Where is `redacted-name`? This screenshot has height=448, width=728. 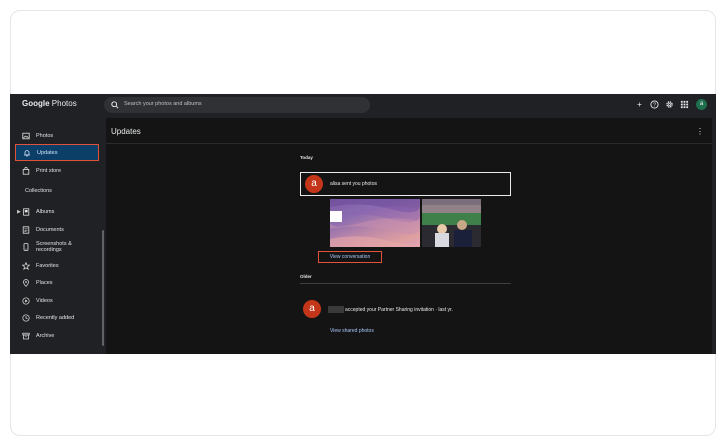 redacted-name is located at coordinates (336, 309).